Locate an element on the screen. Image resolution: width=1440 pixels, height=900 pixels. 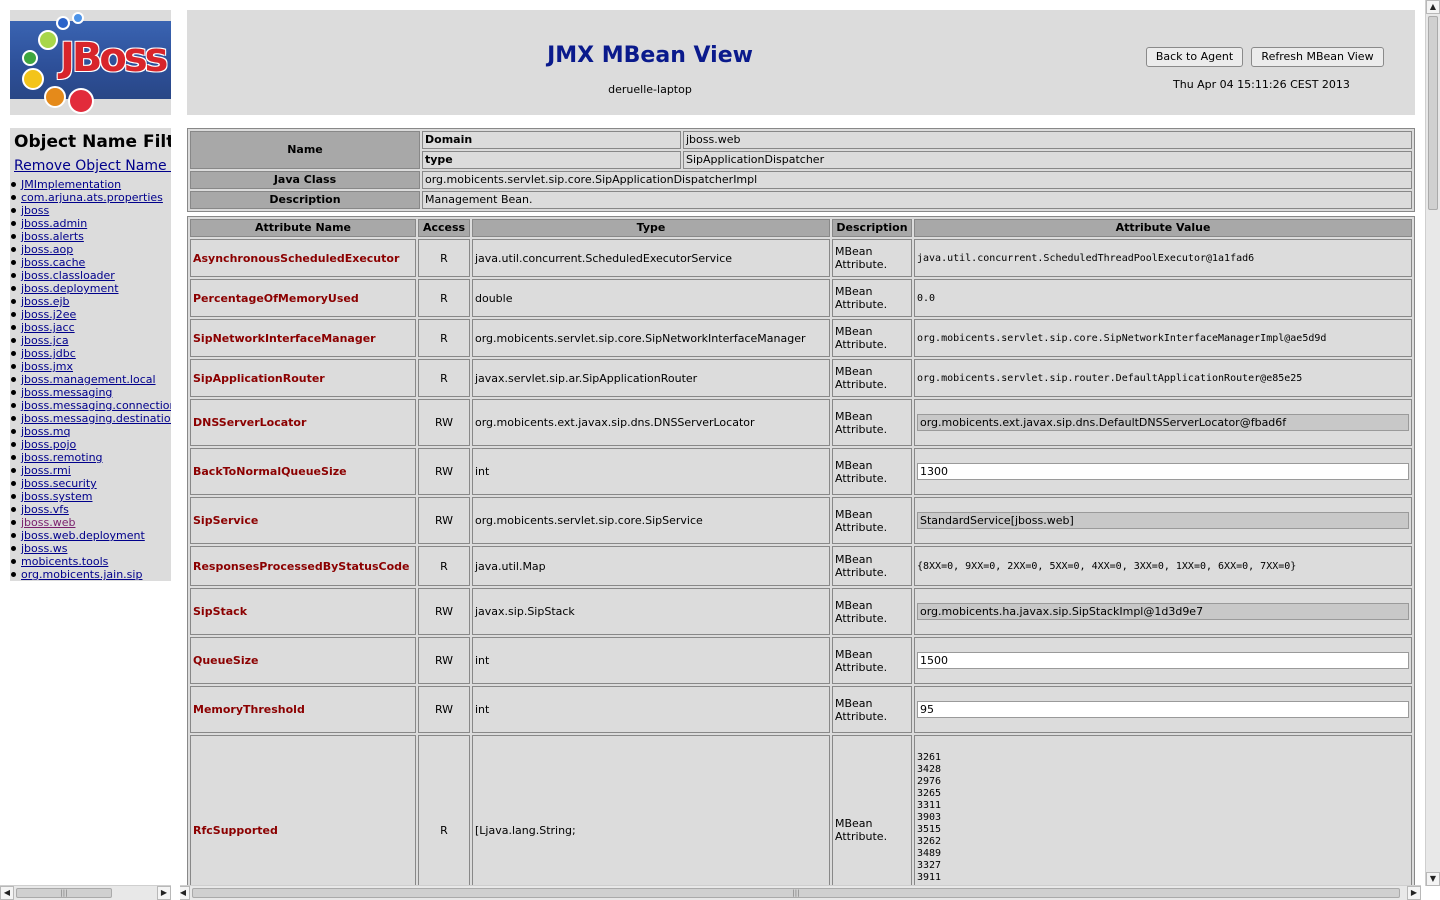
refresh-mbean-view-button: Refresh MBean View is located at coordinates (1317, 57).